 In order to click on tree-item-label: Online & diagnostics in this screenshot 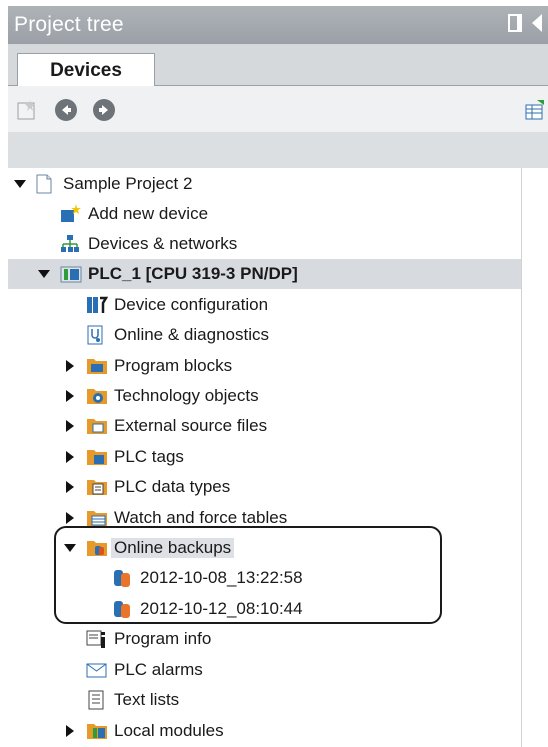, I will do `click(191, 334)`.